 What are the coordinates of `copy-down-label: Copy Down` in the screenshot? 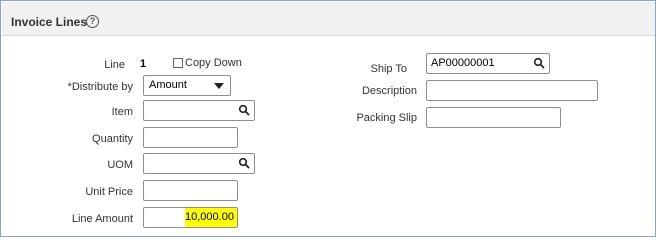 It's located at (213, 63).